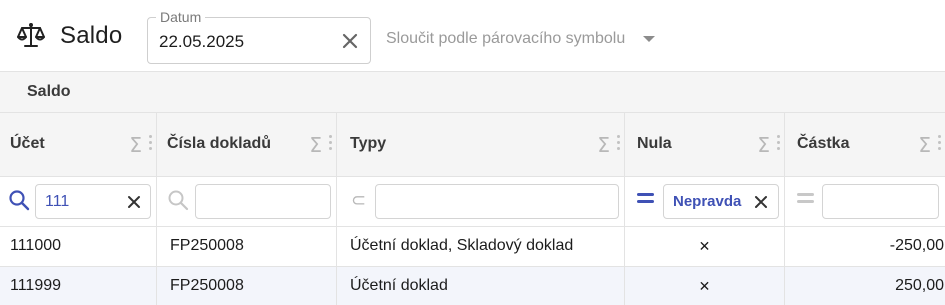 The height and width of the screenshot is (305, 945). Describe the element at coordinates (201, 42) in the screenshot. I see `date-field-value: 22.05.2025` at that location.